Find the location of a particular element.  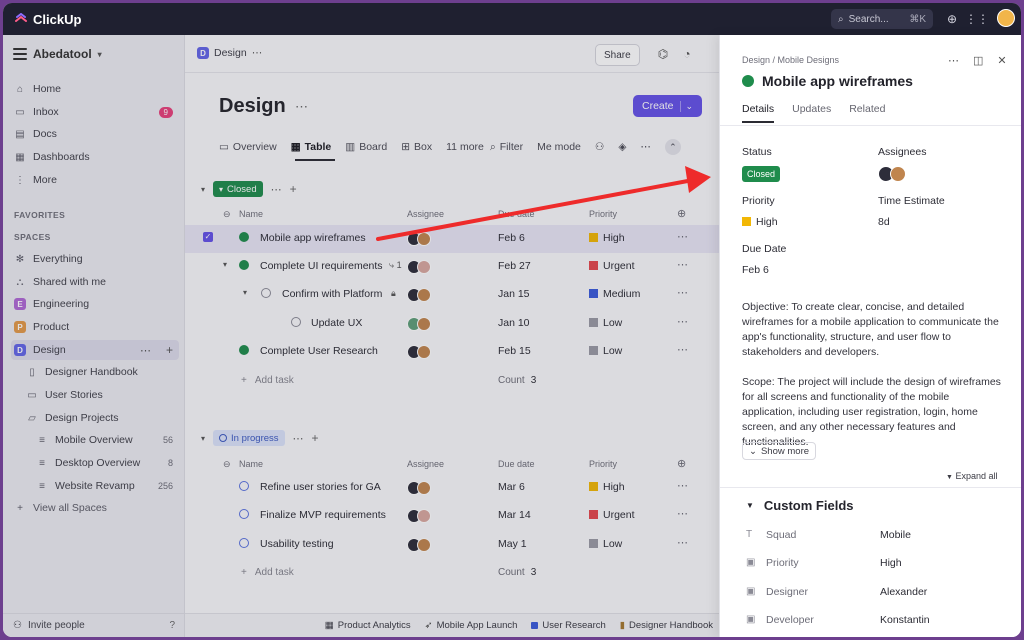

tab-overview: ▭ Overview is located at coordinates (248, 147).